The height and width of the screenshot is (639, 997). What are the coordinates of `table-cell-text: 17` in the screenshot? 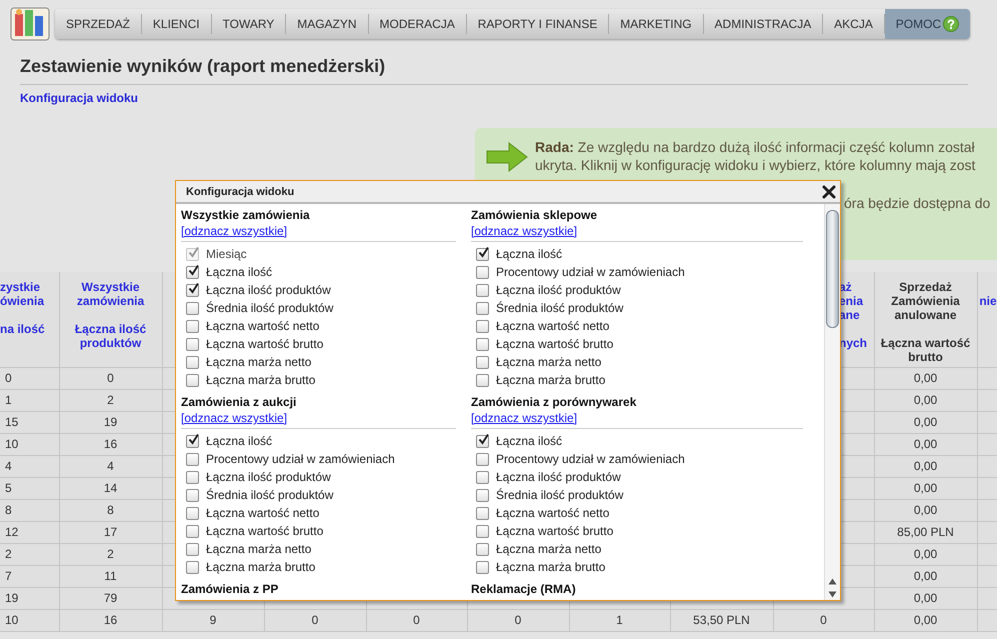 It's located at (110, 532).